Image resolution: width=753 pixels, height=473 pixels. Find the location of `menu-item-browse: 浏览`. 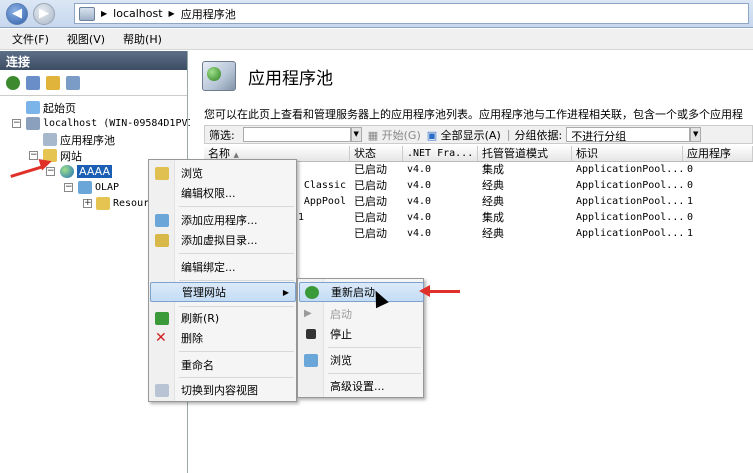

menu-item-browse: 浏览 is located at coordinates (223, 173).